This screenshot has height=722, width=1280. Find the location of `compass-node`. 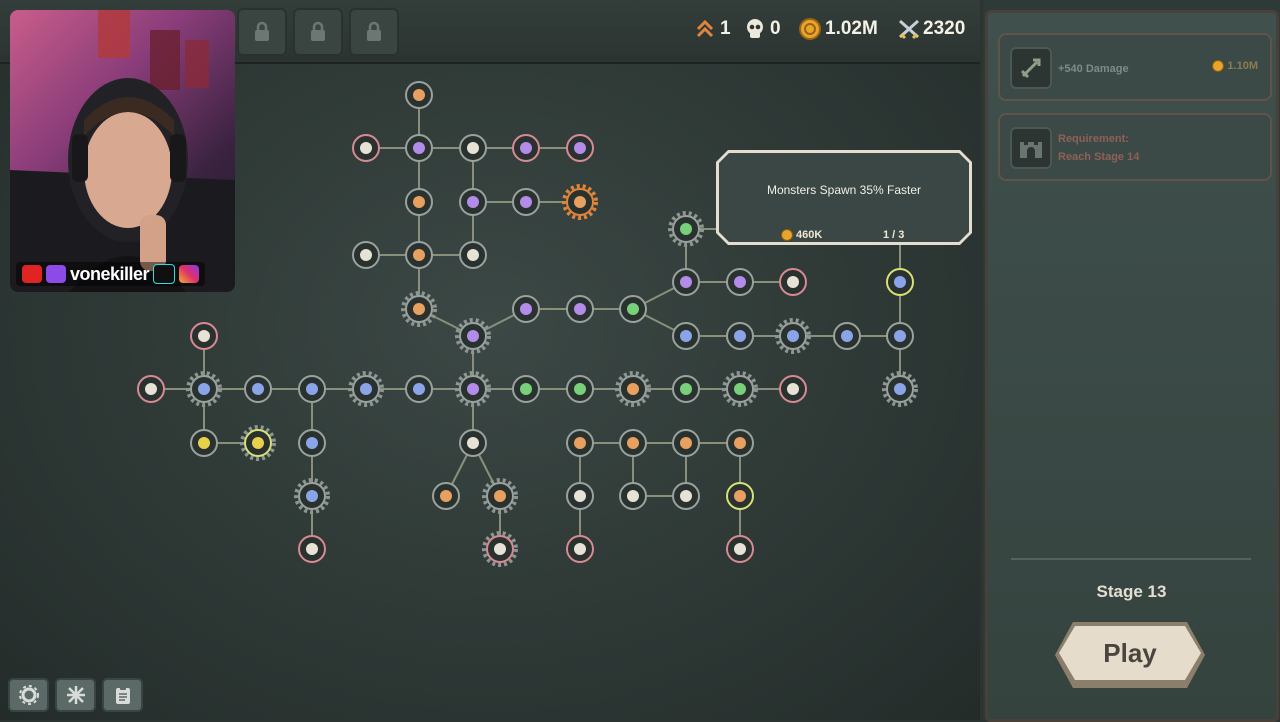

compass-node is located at coordinates (633, 389).